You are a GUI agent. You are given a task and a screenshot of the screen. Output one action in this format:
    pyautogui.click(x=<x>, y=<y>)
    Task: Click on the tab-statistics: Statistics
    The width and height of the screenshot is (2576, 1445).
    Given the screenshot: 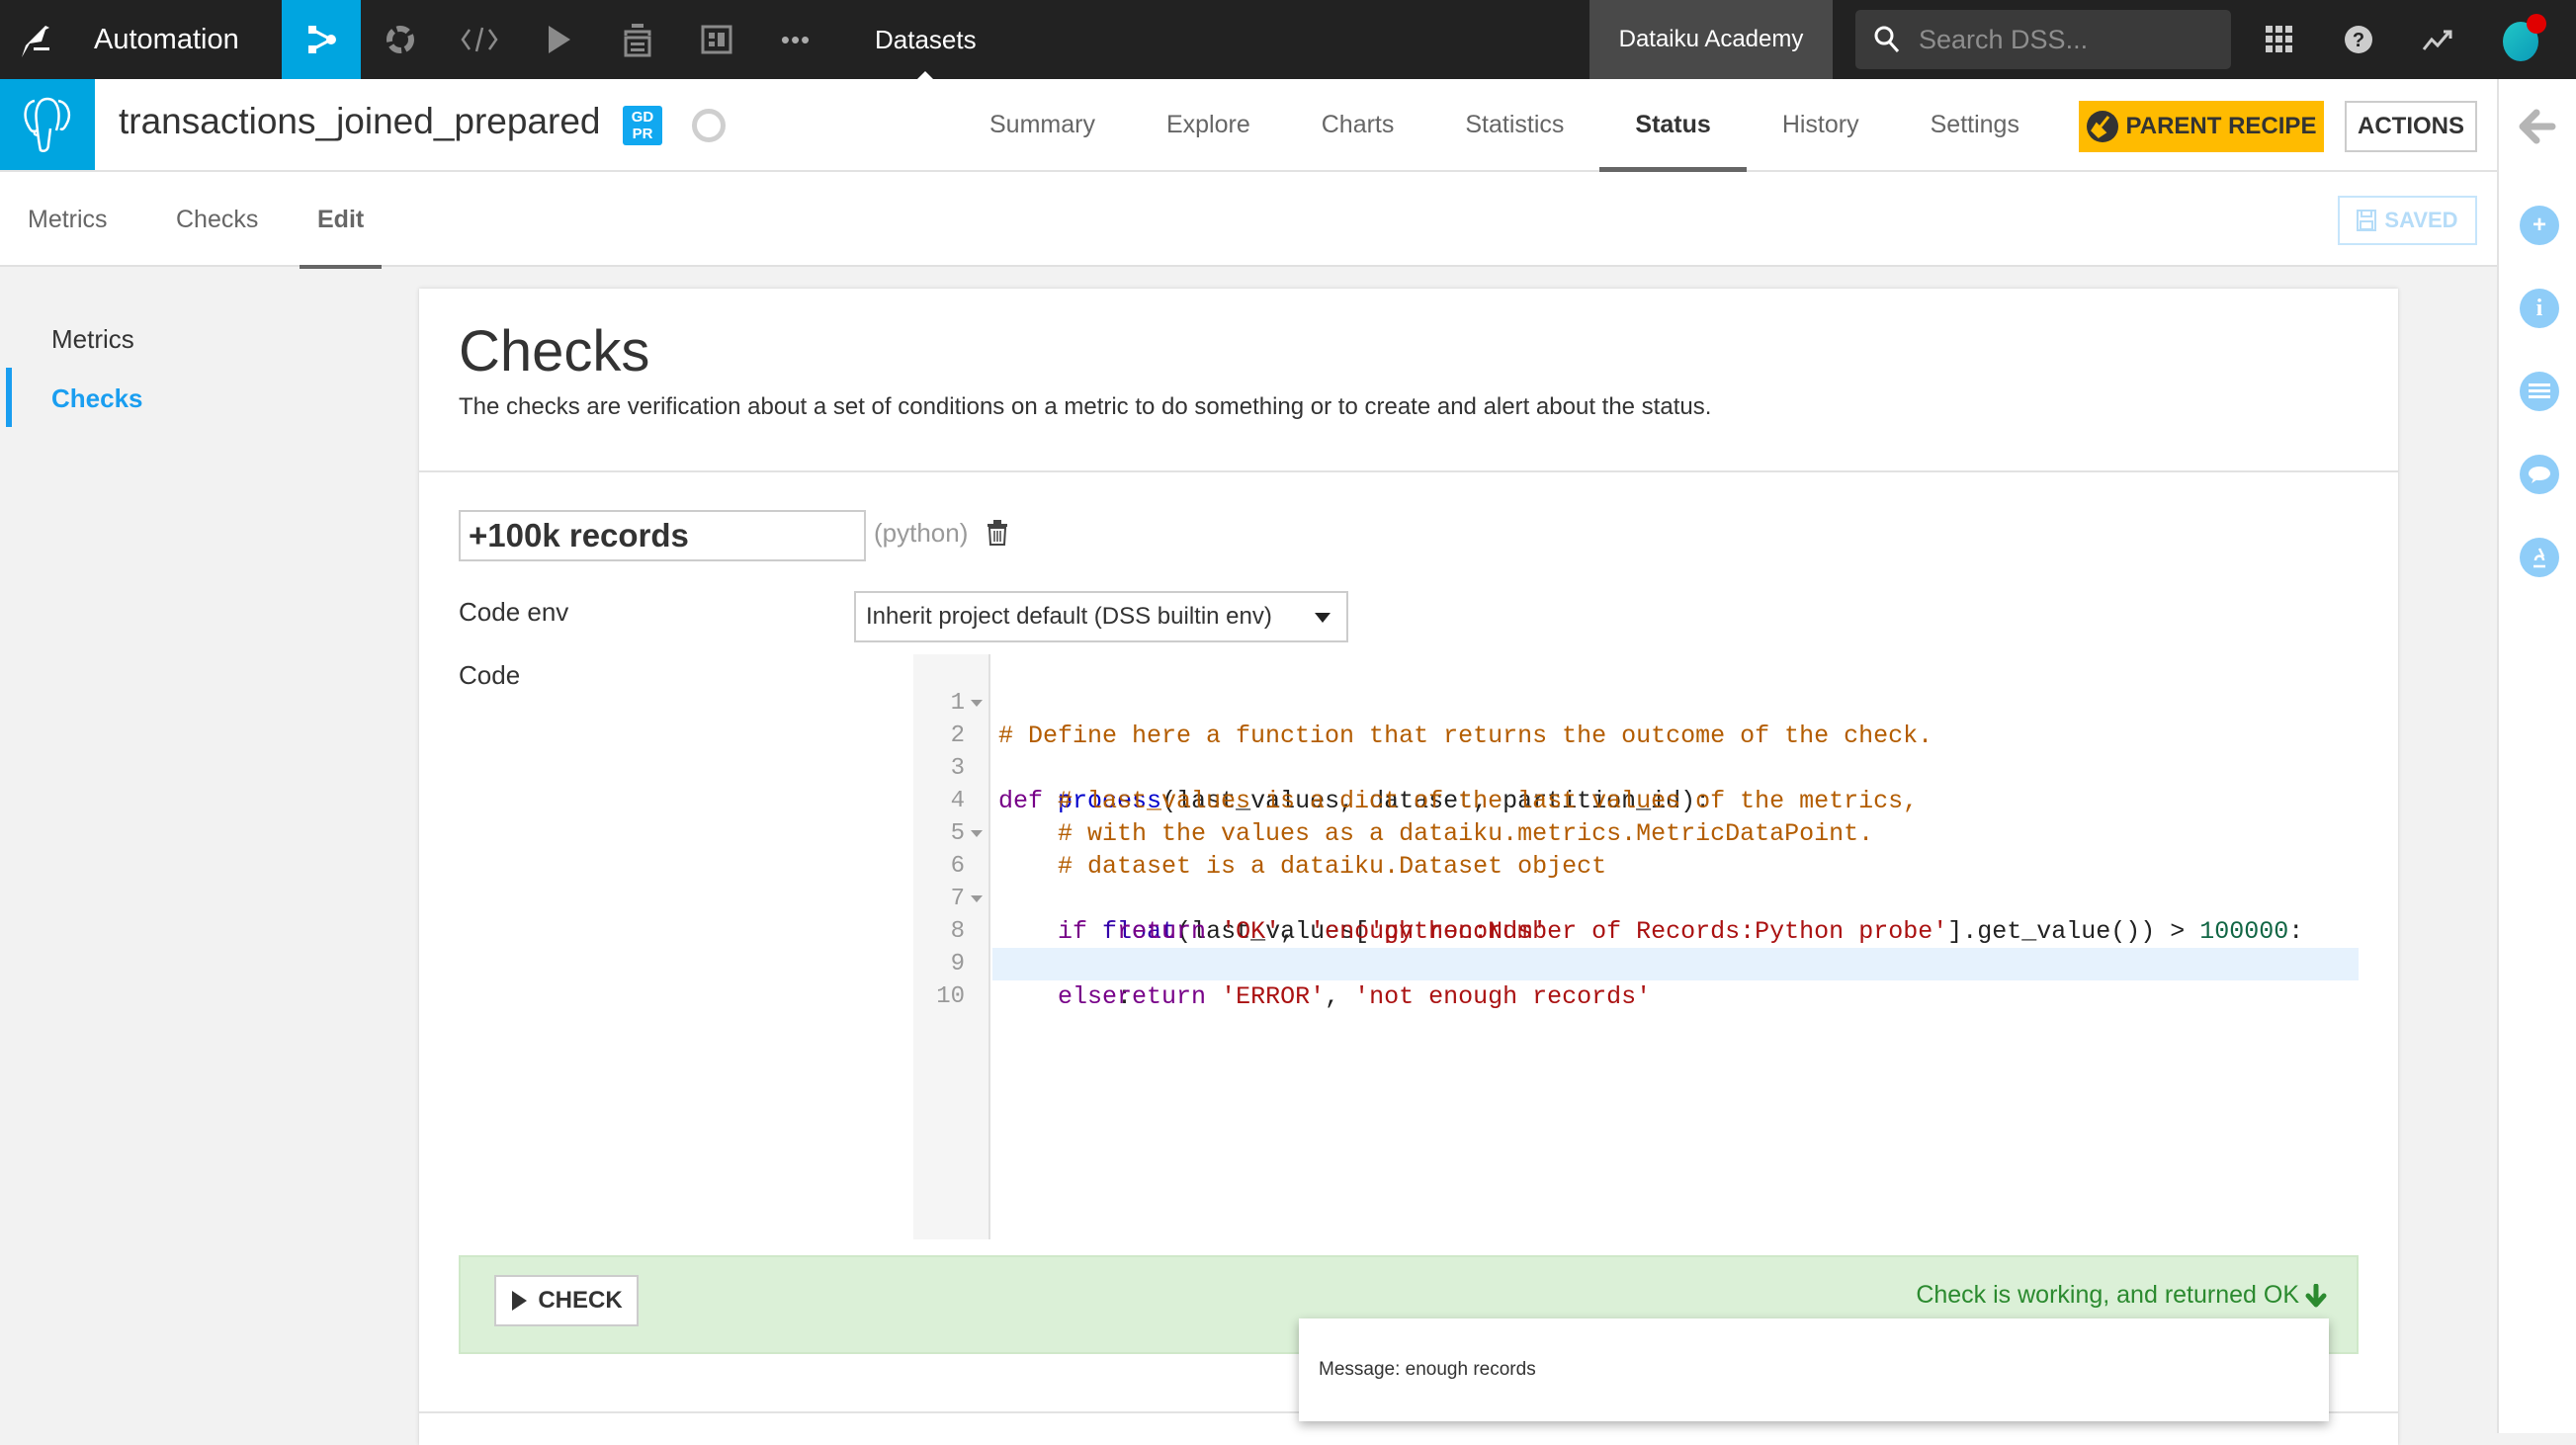 What is the action you would take?
    pyautogui.click(x=1514, y=124)
    